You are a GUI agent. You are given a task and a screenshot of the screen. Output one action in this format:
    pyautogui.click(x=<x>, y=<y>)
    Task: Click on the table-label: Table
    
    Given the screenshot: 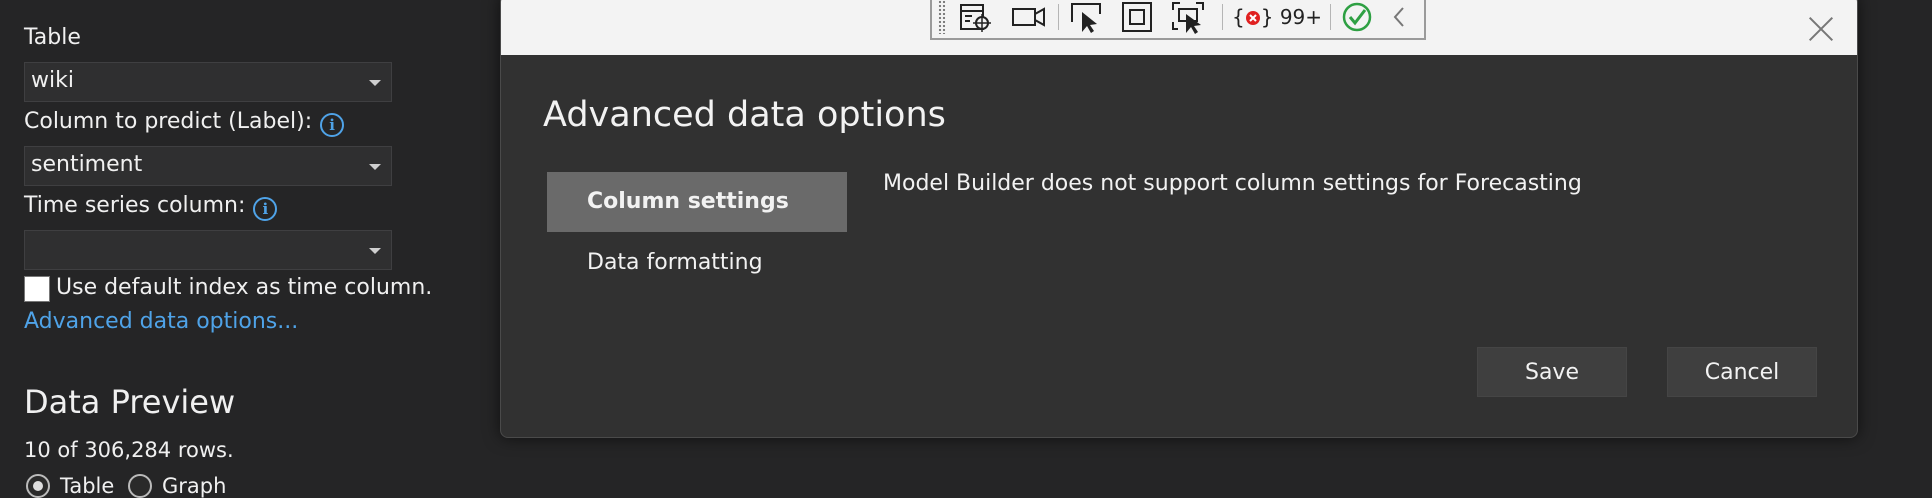 What is the action you would take?
    pyautogui.click(x=52, y=37)
    